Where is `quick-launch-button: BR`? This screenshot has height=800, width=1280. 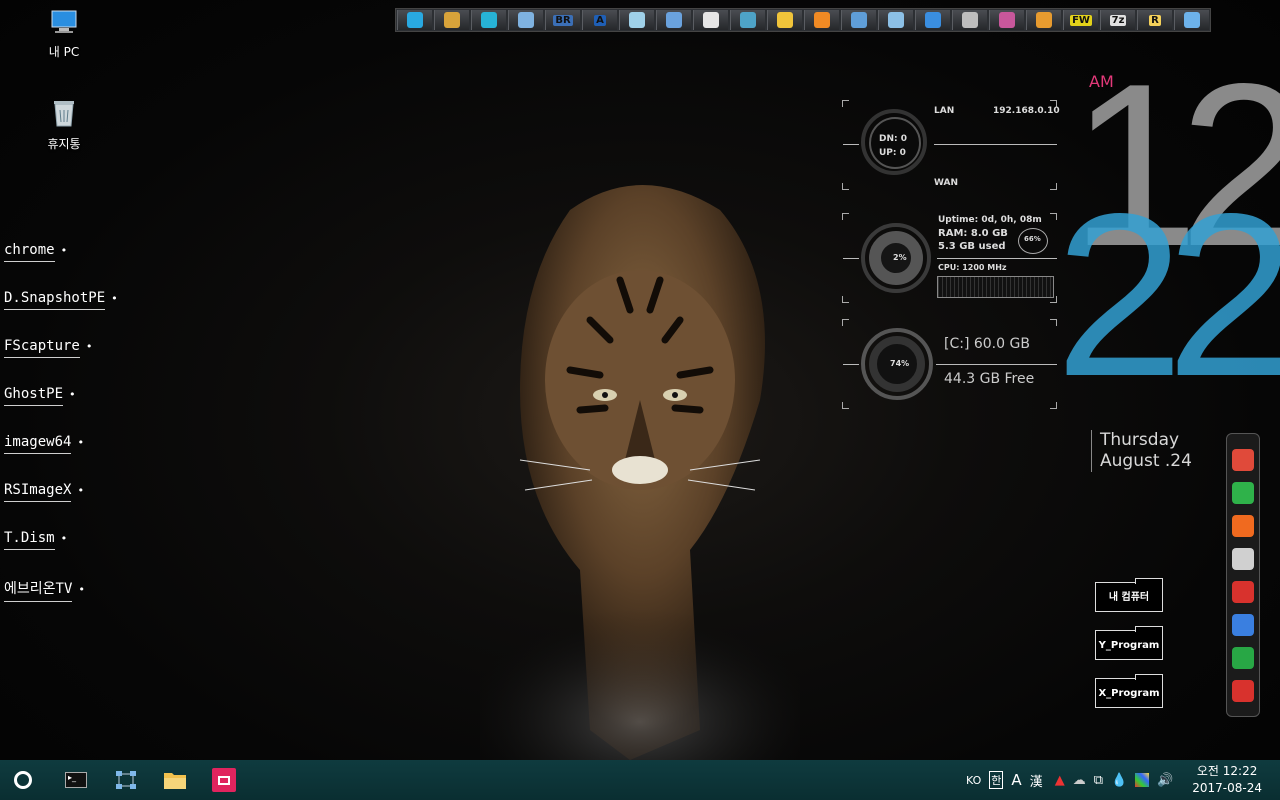
quick-launch-button: BR is located at coordinates (562, 20).